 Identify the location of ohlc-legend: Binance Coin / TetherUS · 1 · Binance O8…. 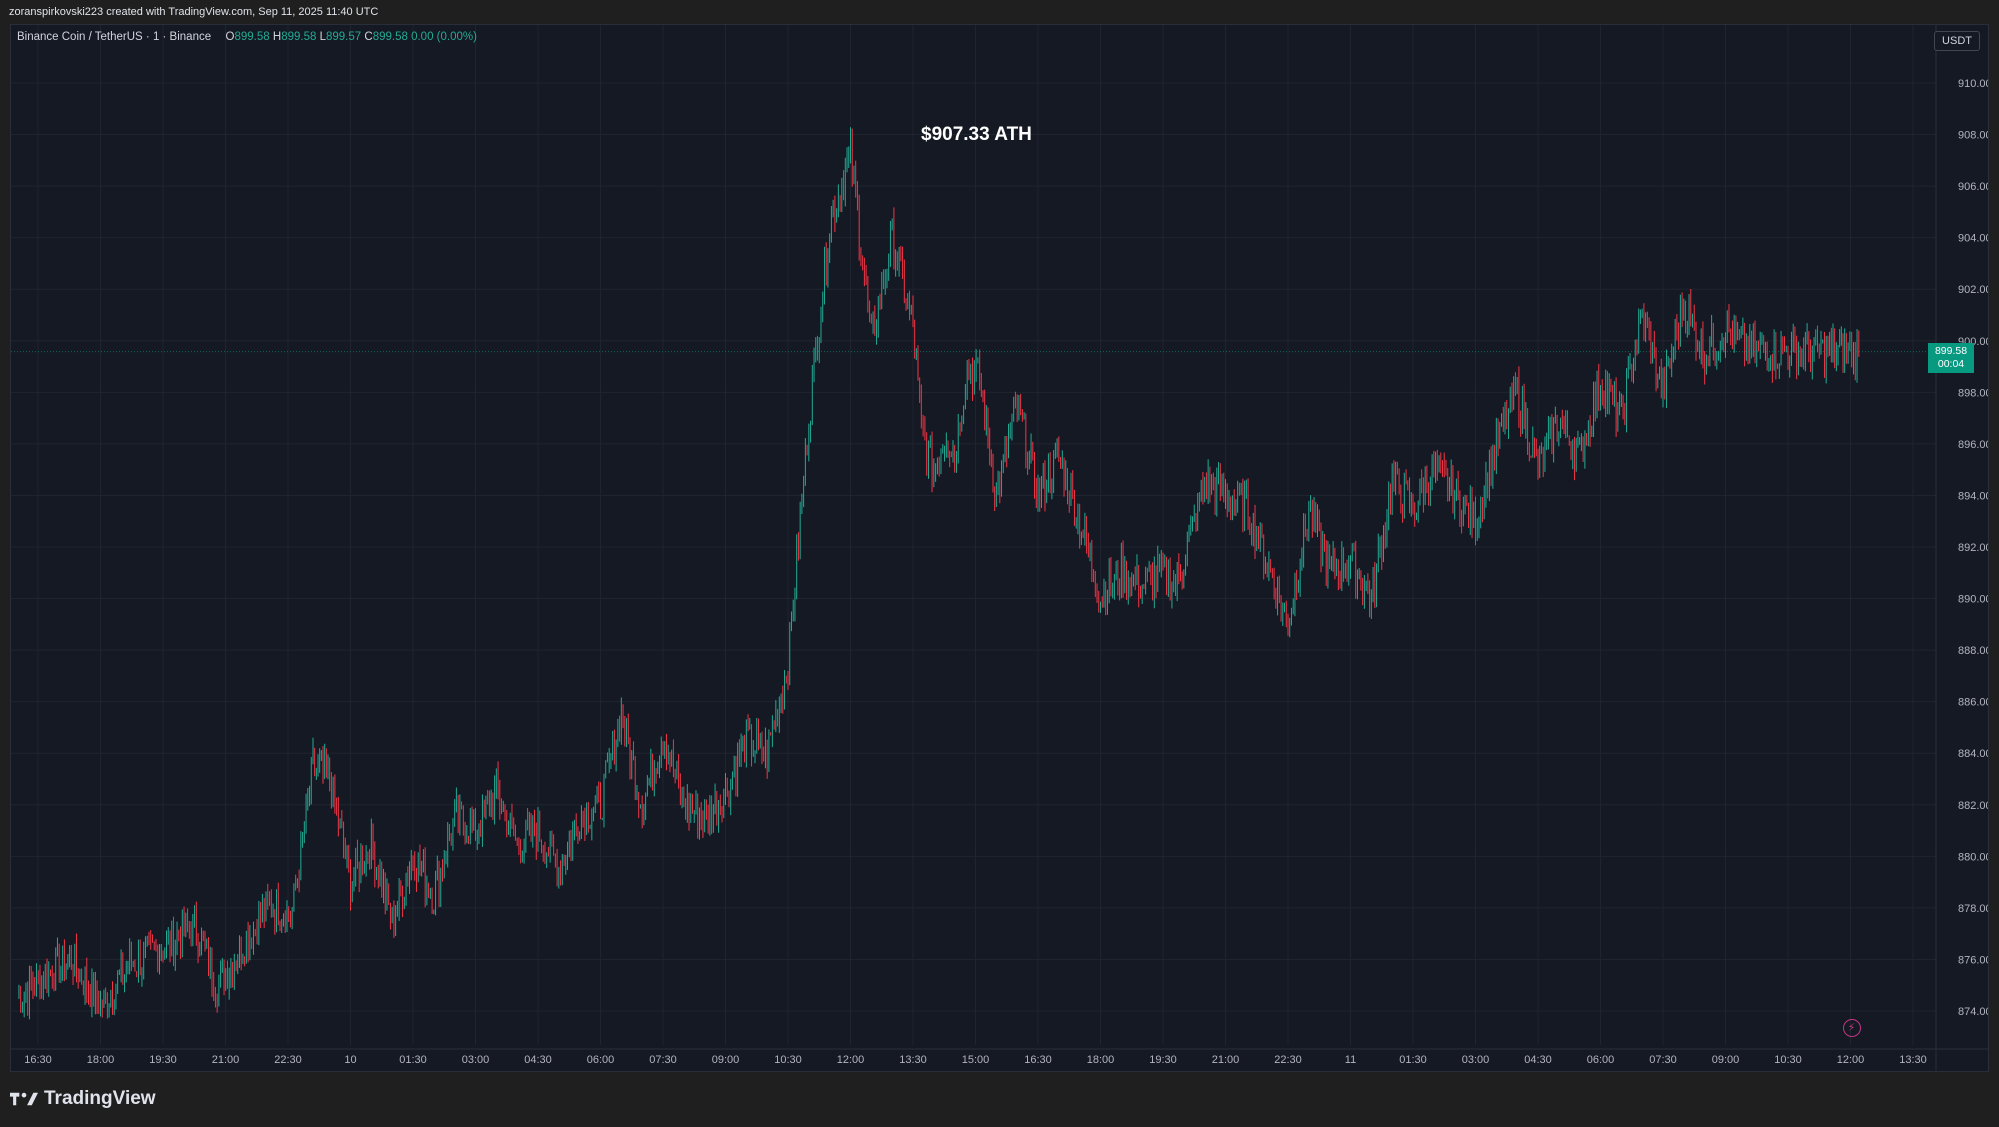
(247, 37).